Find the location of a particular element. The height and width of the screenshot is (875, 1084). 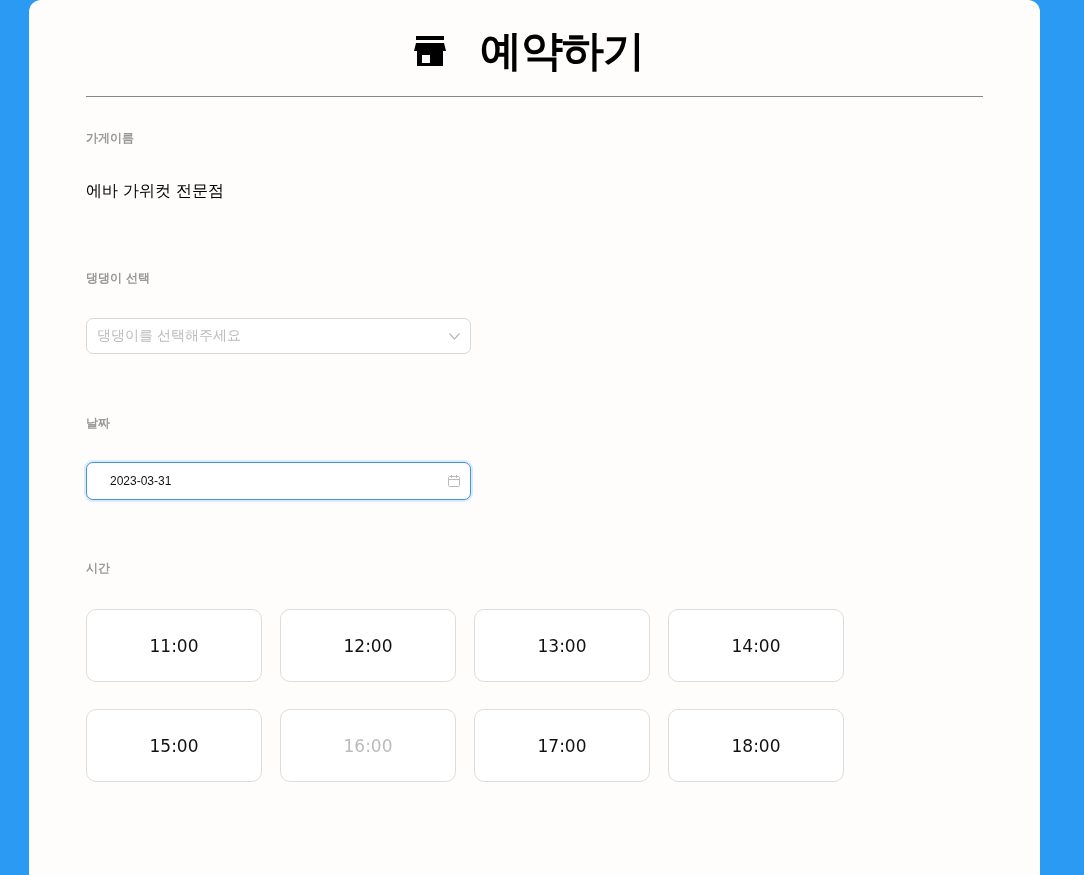

store-icon is located at coordinates (429, 51).